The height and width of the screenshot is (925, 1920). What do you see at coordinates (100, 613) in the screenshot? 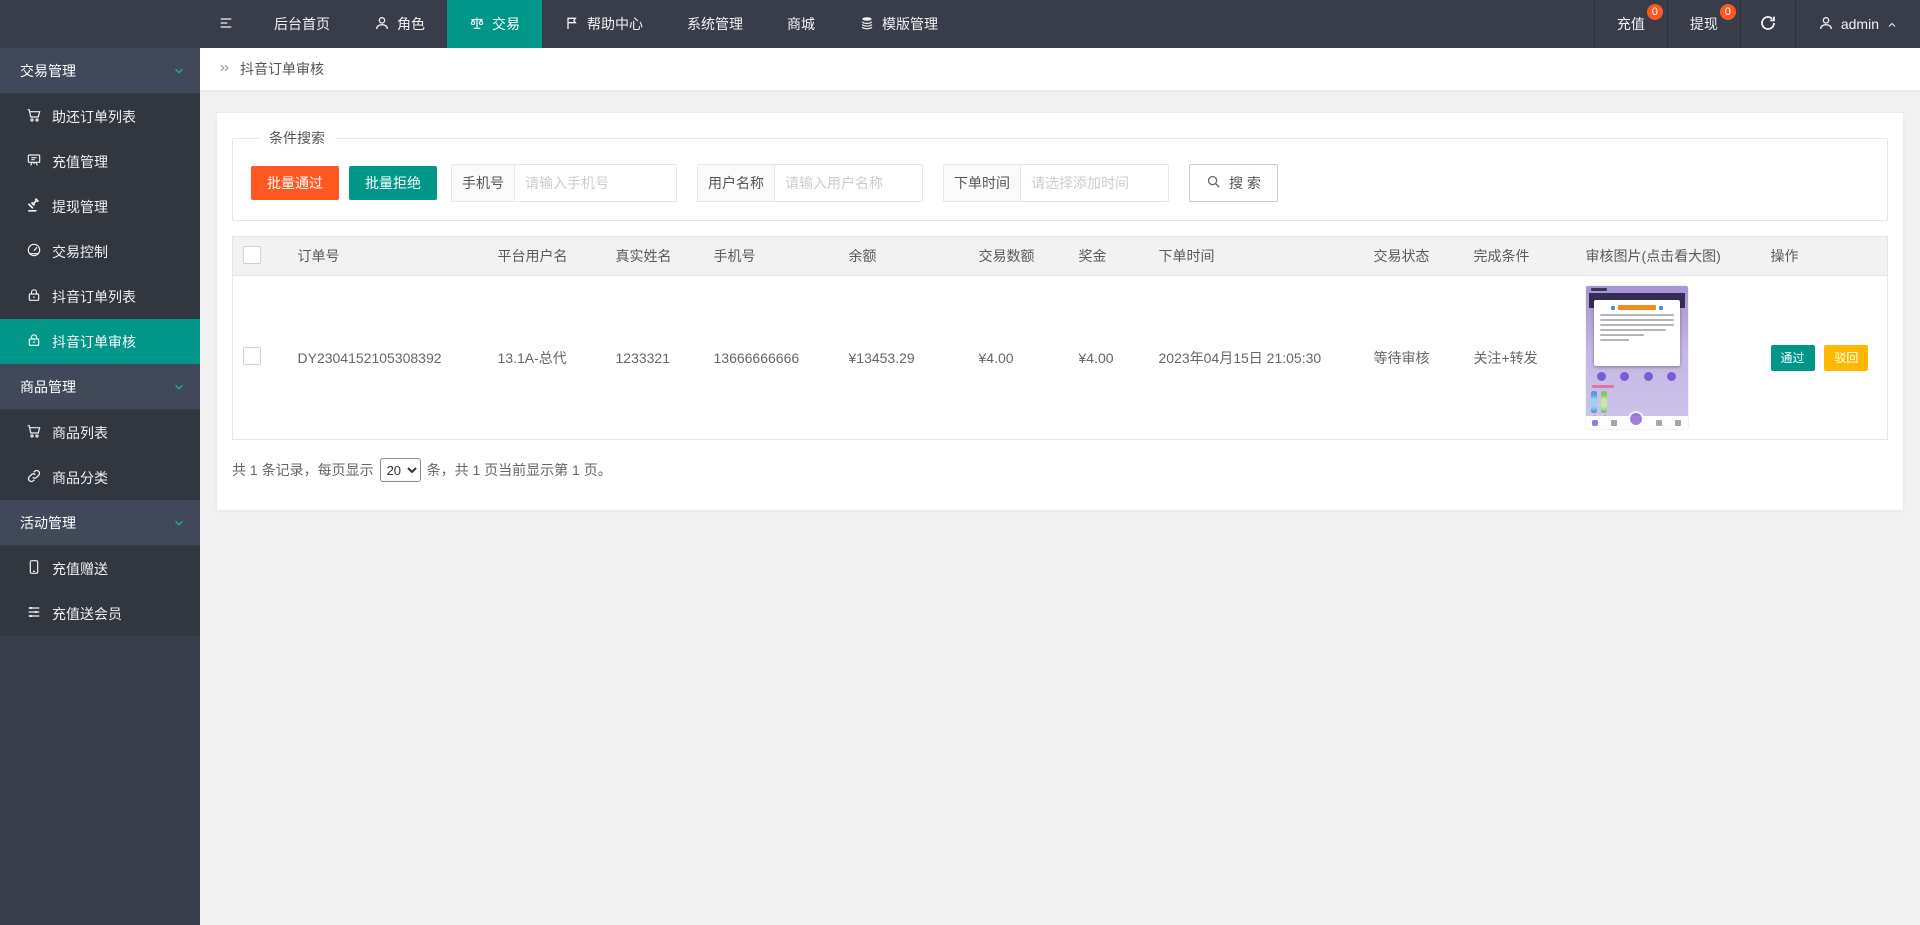
I see `sidebar-item-recharge-membership: 充值送会员` at bounding box center [100, 613].